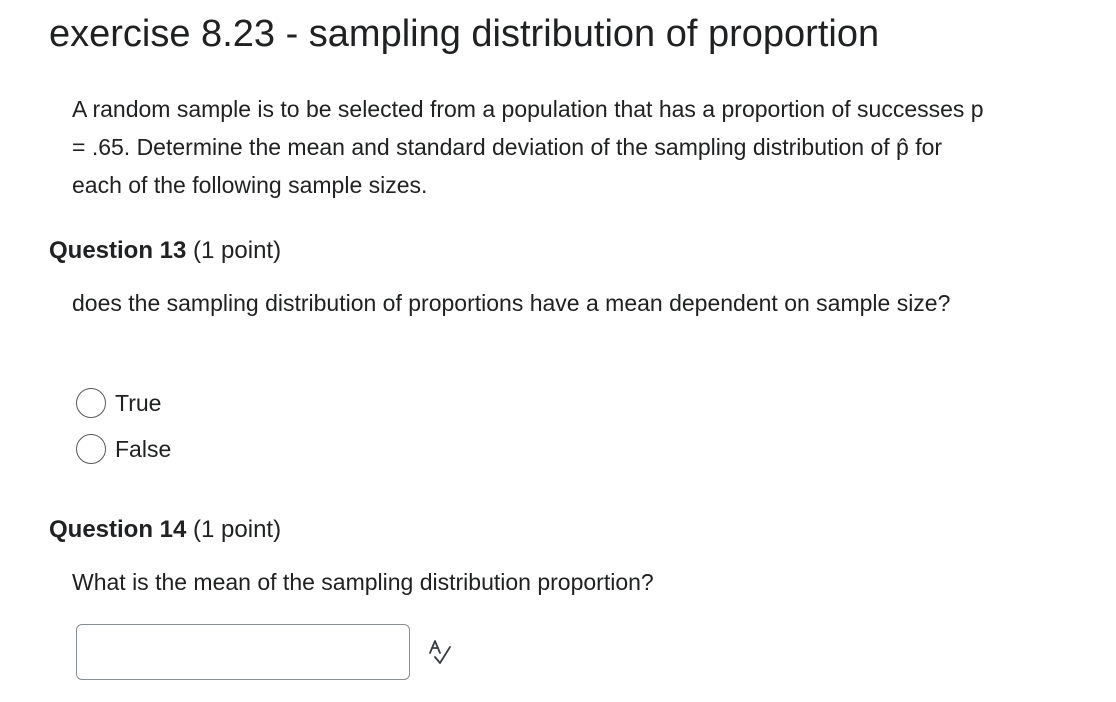 Image resolution: width=1116 pixels, height=702 pixels. I want to click on question-13-header: Question 13 (1 point), so click(165, 251).